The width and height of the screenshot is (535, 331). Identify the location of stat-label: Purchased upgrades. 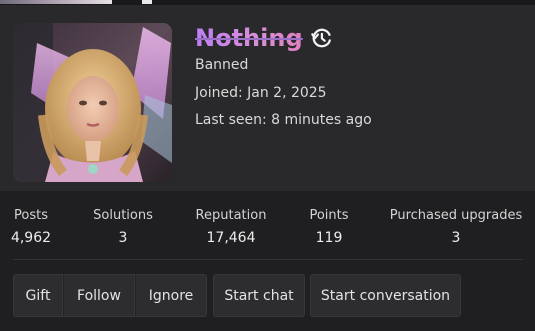
(456, 215).